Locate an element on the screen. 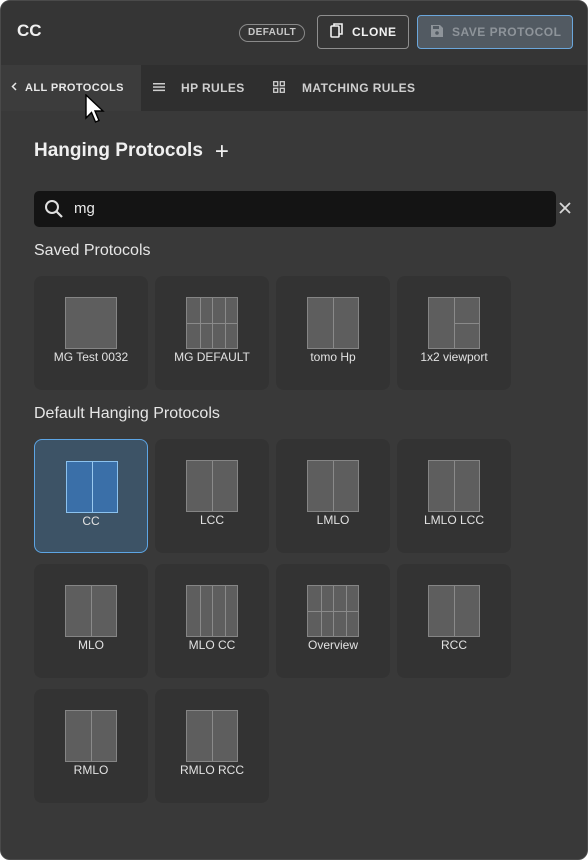 The height and width of the screenshot is (860, 588). protocol-title: CC is located at coordinates (29, 30).